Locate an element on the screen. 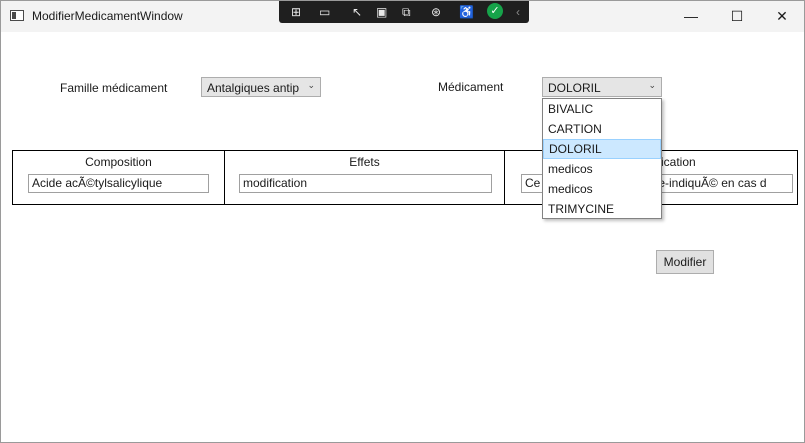  track-focus-icon: ⧉ is located at coordinates (406, 12).